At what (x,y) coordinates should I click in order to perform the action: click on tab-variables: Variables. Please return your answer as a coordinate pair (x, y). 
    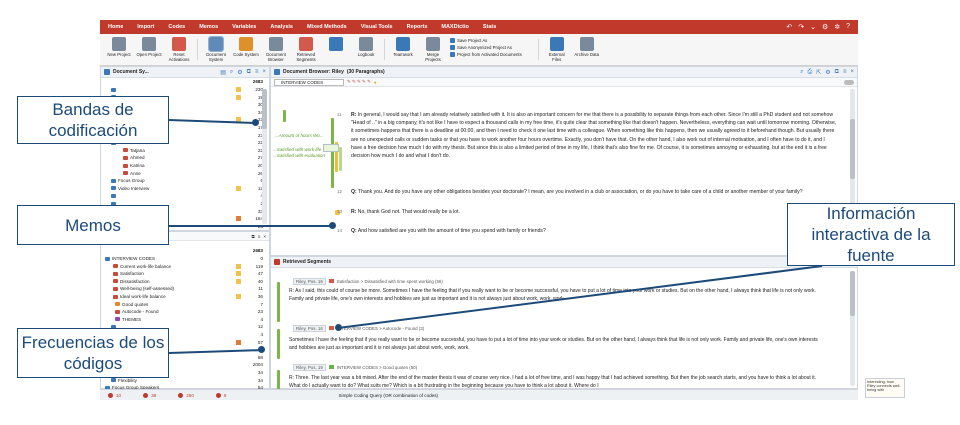
    Looking at the image, I should click on (244, 27).